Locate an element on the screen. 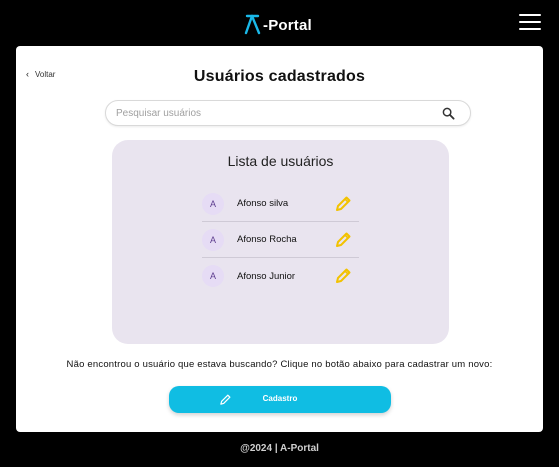 The width and height of the screenshot is (559, 467). search-icon is located at coordinates (448, 113).